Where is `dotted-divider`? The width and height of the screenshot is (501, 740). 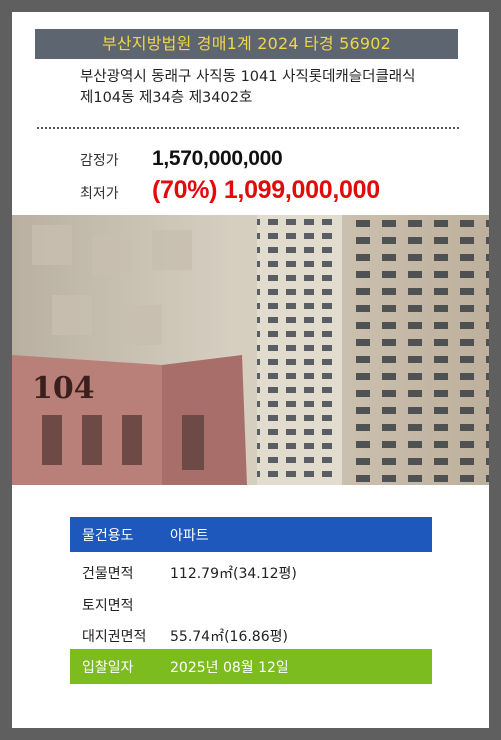 dotted-divider is located at coordinates (248, 128).